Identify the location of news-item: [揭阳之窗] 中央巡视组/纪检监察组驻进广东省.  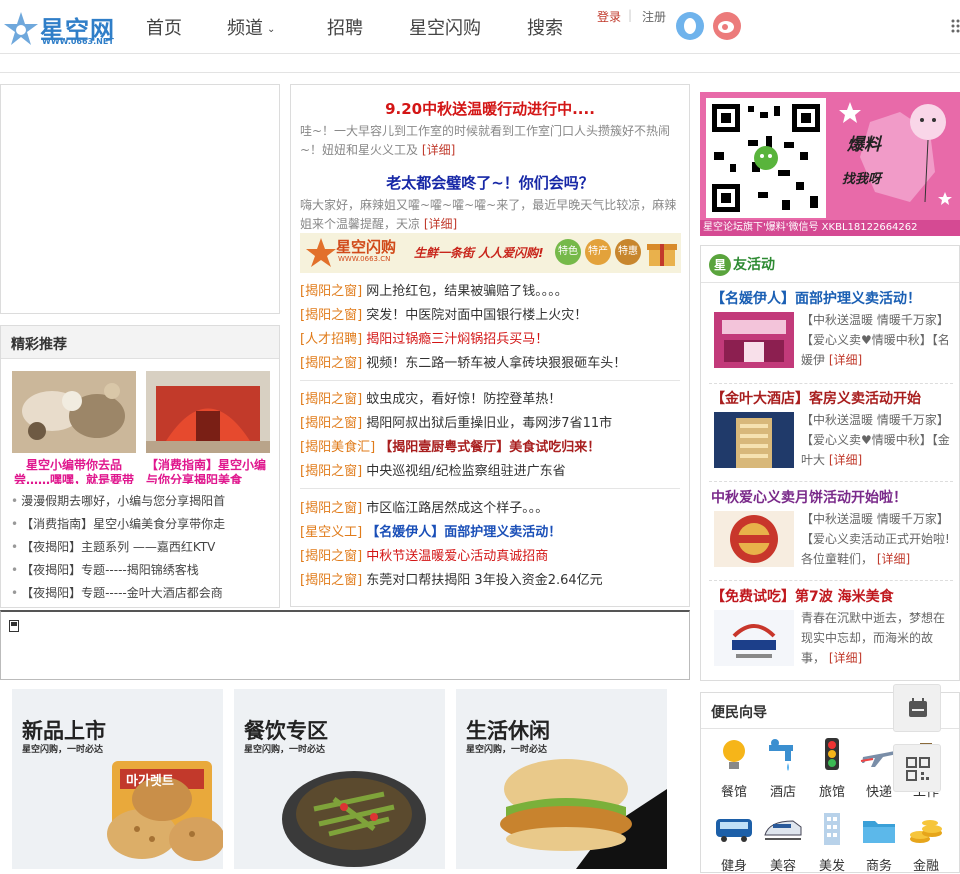
(492, 472).